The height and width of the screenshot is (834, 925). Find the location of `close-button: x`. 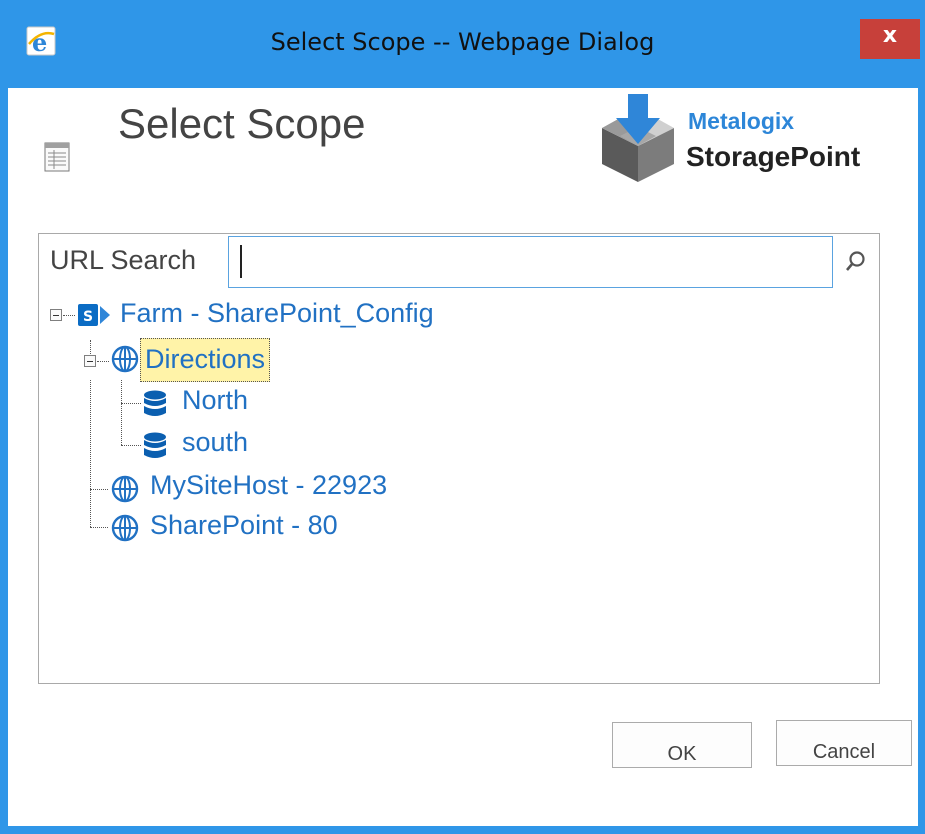

close-button: x is located at coordinates (890, 39).